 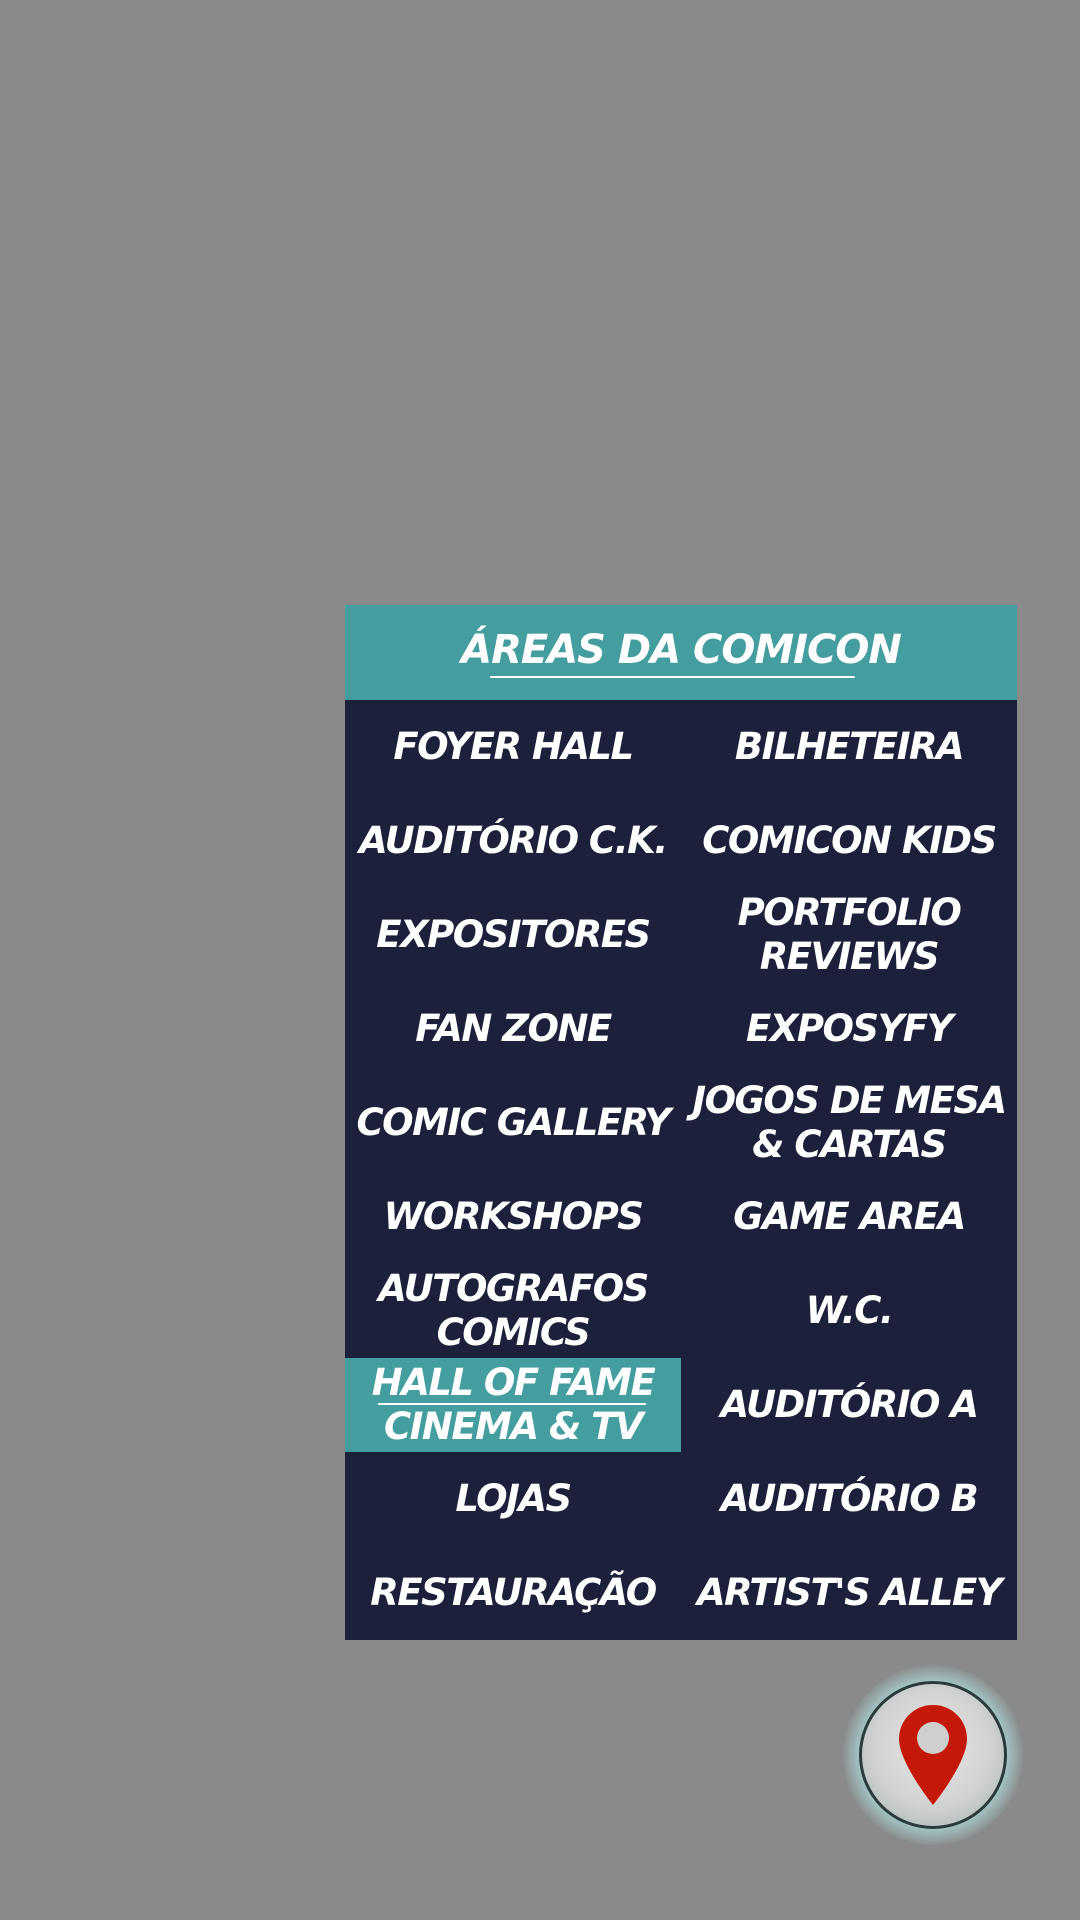 I want to click on area-item: PORTFOLIO REVIEWS, so click(x=849, y=935).